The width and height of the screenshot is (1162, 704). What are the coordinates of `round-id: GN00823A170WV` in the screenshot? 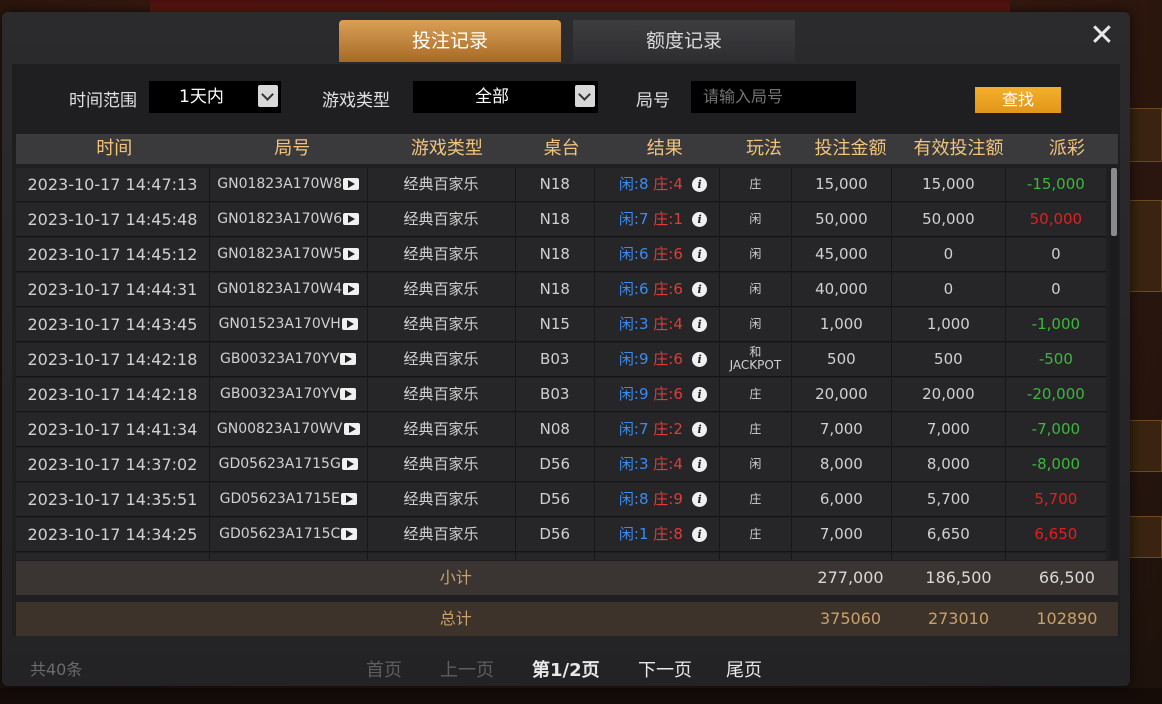 It's located at (279, 429).